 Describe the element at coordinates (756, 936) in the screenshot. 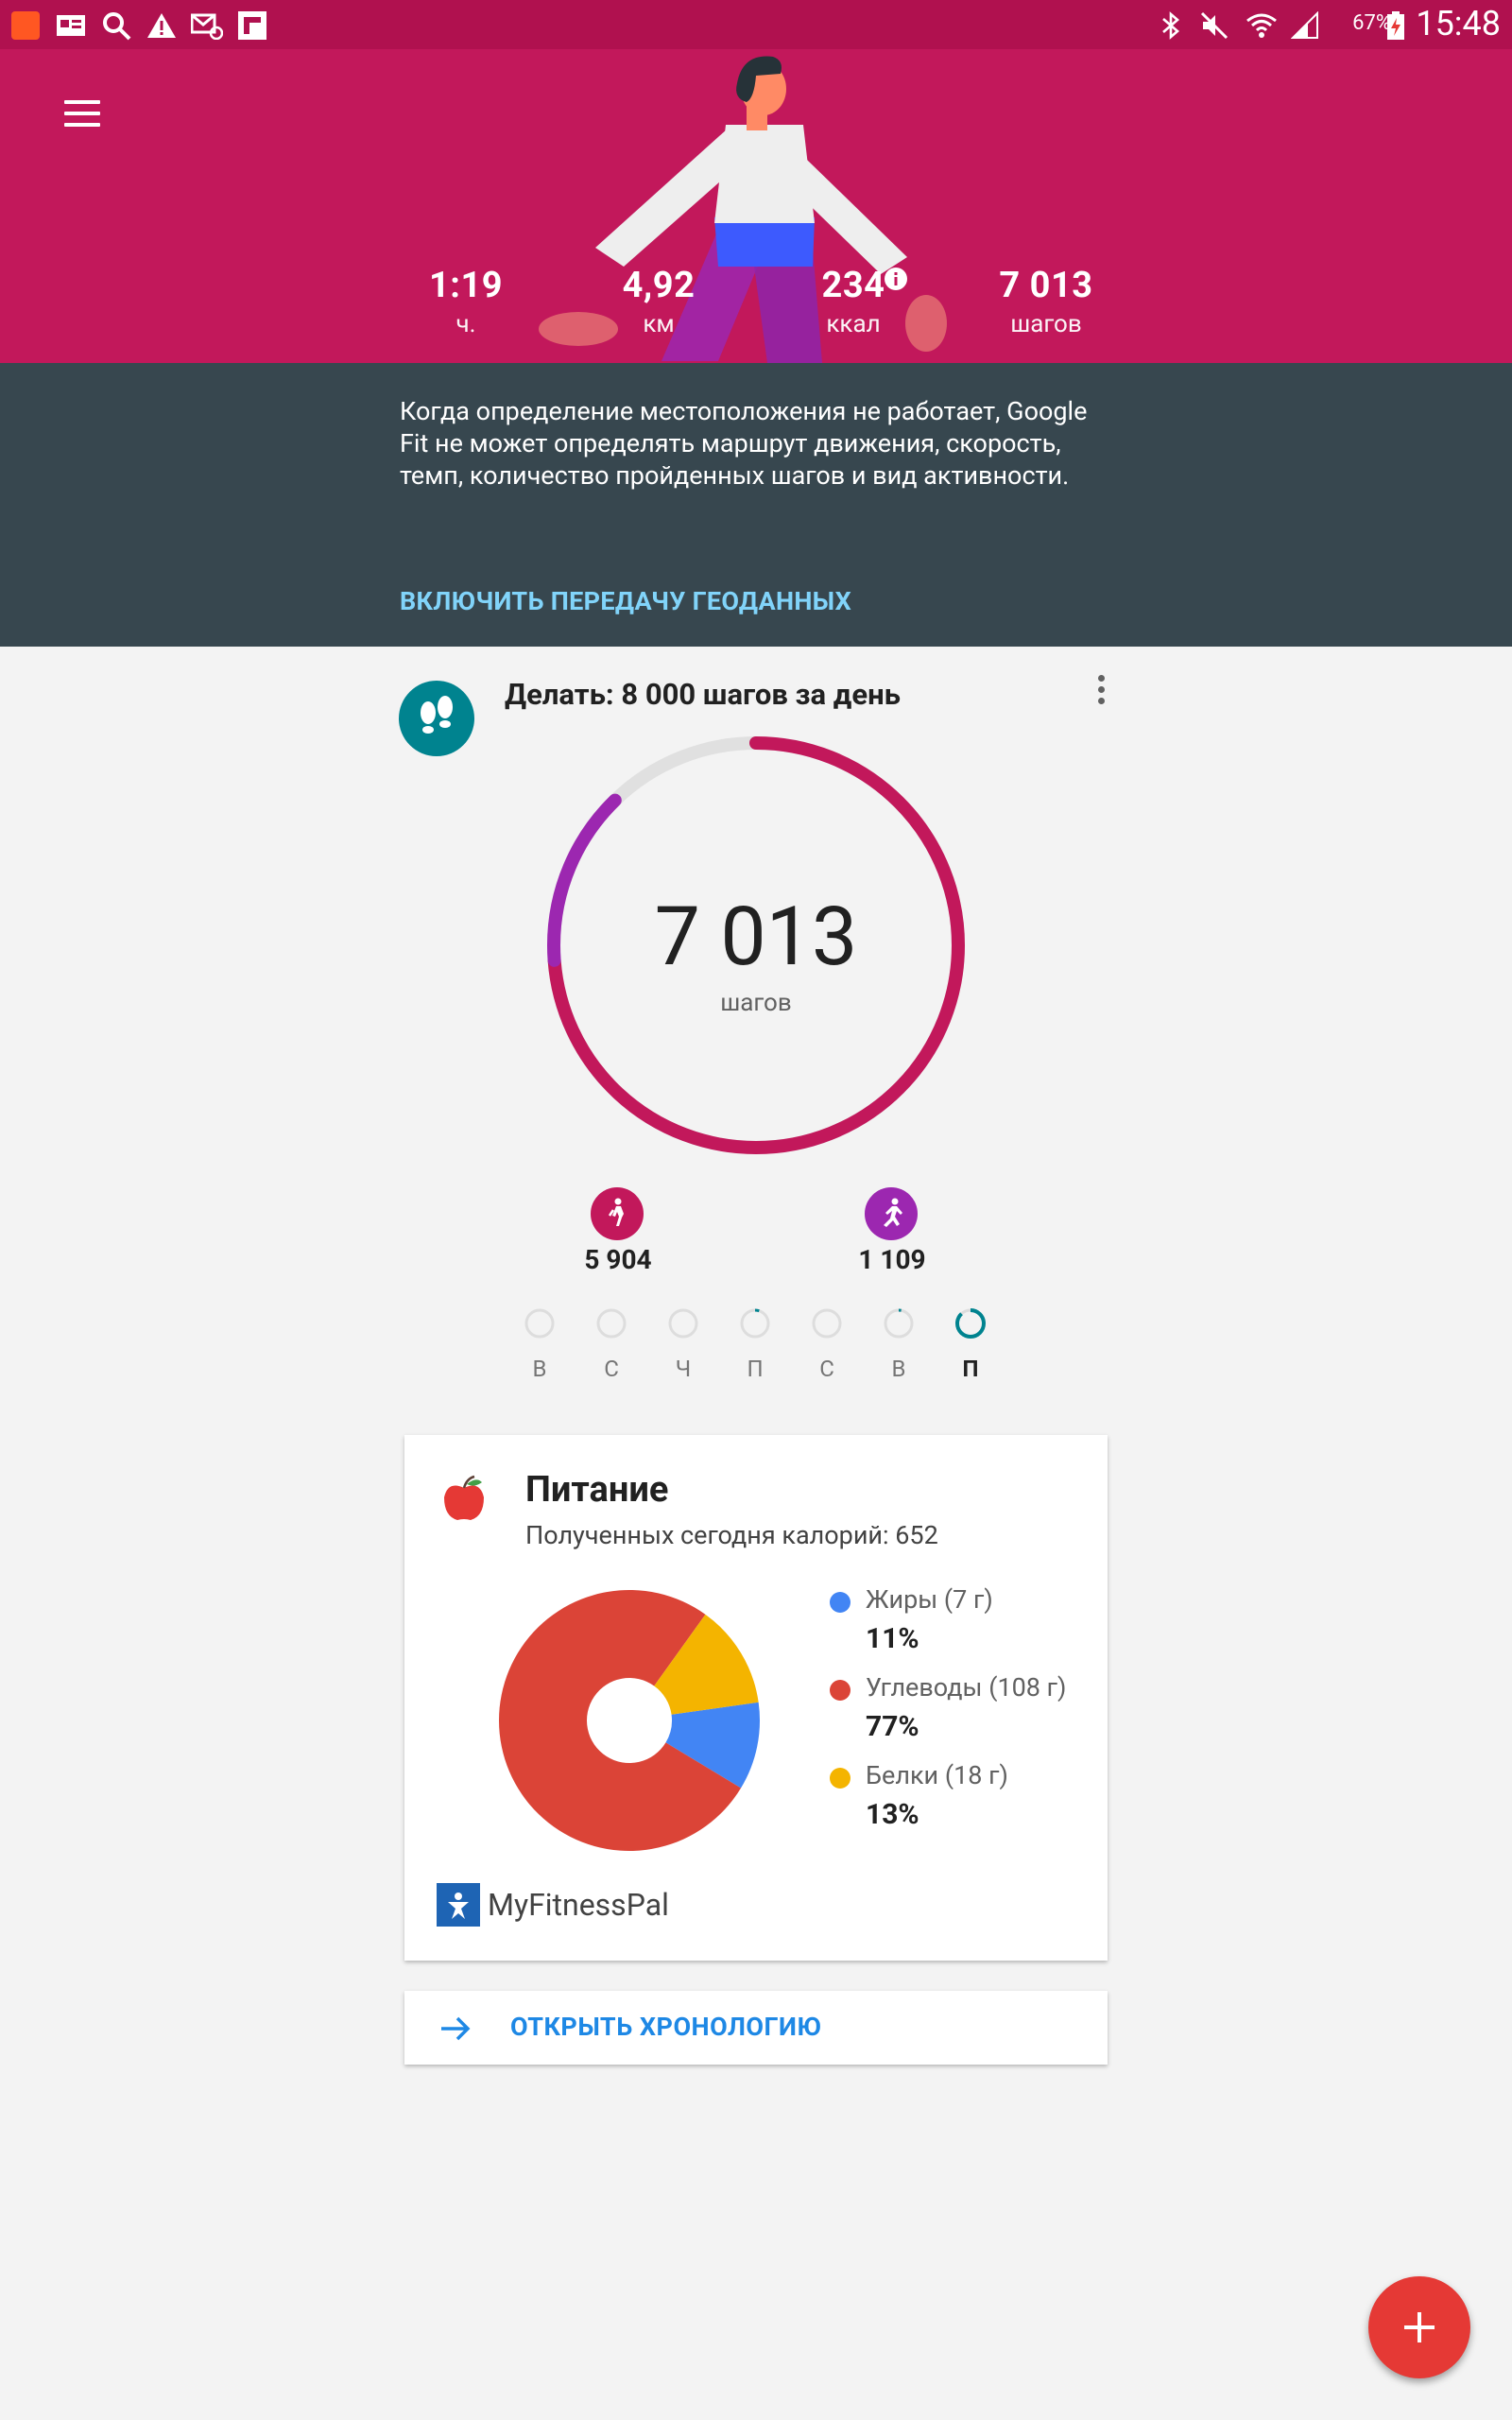

I see `steps-count: 7 013` at that location.